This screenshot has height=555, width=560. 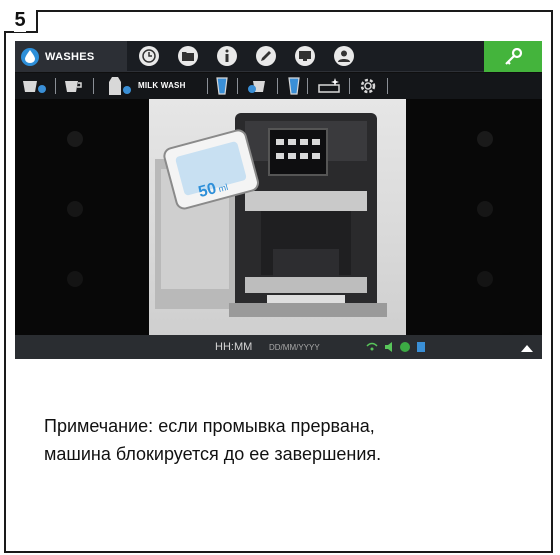 What do you see at coordinates (34, 86) in the screenshot?
I see `cup-rinse-icon` at bounding box center [34, 86].